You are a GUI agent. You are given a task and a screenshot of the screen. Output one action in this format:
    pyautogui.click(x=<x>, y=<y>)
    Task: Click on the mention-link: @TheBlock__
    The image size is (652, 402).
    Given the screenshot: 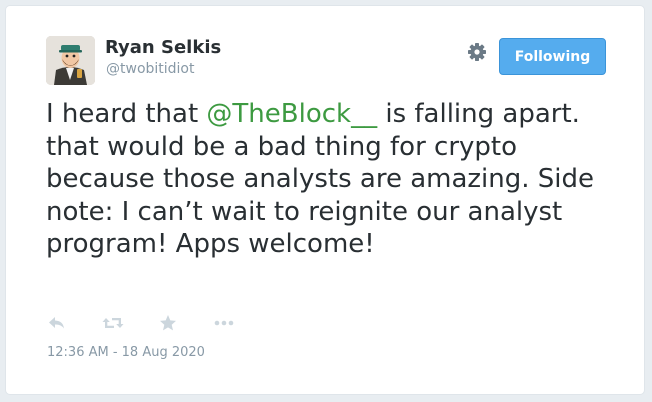 What is the action you would take?
    pyautogui.click(x=291, y=114)
    